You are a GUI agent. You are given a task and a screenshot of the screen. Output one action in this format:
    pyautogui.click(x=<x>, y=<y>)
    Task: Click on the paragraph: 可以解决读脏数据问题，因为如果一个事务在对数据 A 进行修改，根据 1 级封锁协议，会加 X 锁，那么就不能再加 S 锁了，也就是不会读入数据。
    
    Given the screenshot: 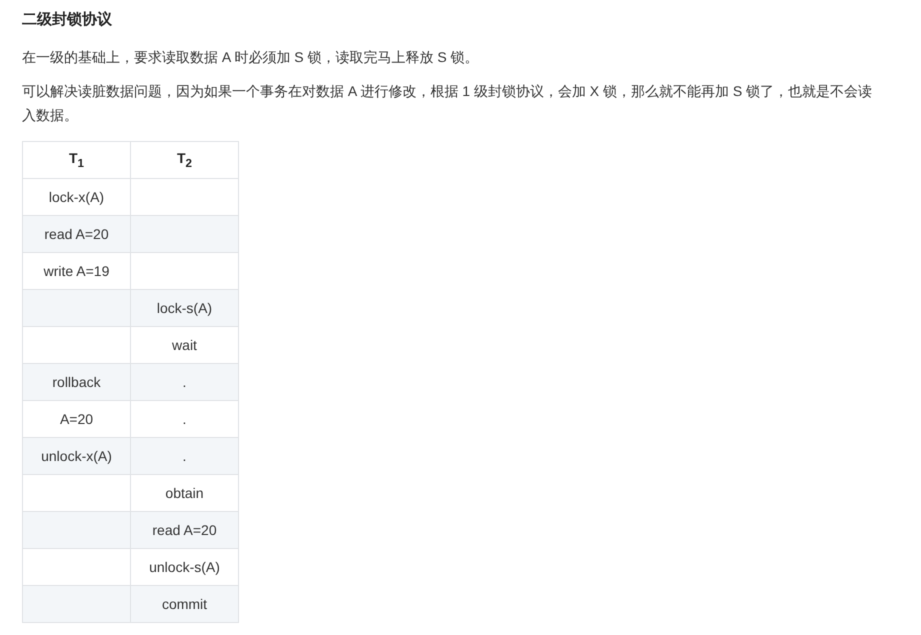 What is the action you would take?
    pyautogui.click(x=448, y=103)
    